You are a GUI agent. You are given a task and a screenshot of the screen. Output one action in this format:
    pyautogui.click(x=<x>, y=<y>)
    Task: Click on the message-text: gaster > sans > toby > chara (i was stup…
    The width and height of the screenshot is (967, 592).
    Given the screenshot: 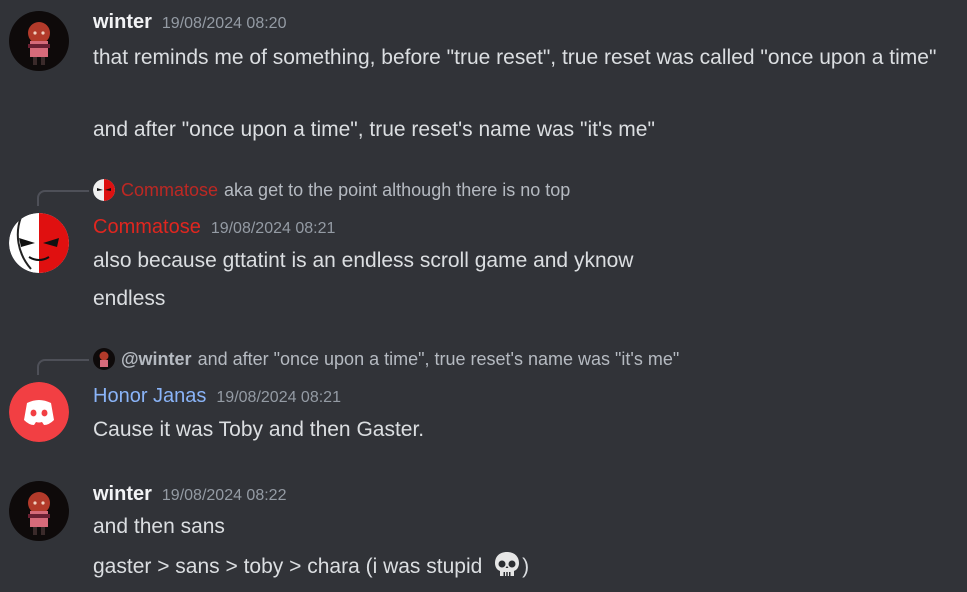 What is the action you would take?
    pyautogui.click(x=526, y=566)
    